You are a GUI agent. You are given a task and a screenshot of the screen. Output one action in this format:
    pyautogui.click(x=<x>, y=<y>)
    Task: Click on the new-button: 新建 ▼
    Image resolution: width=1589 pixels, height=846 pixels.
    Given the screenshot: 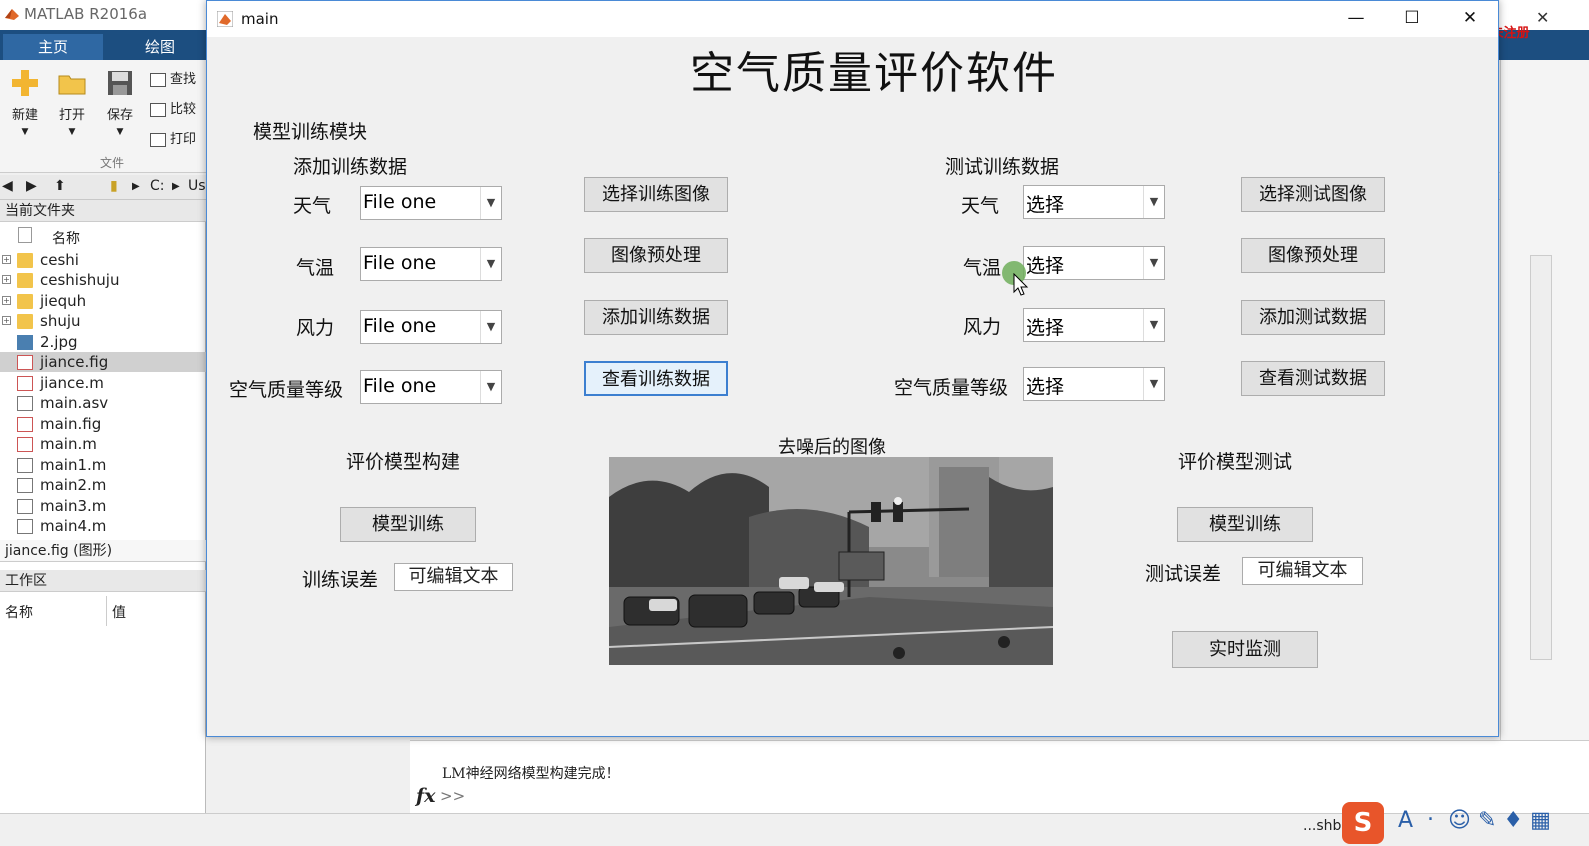 What is the action you would take?
    pyautogui.click(x=25, y=102)
    